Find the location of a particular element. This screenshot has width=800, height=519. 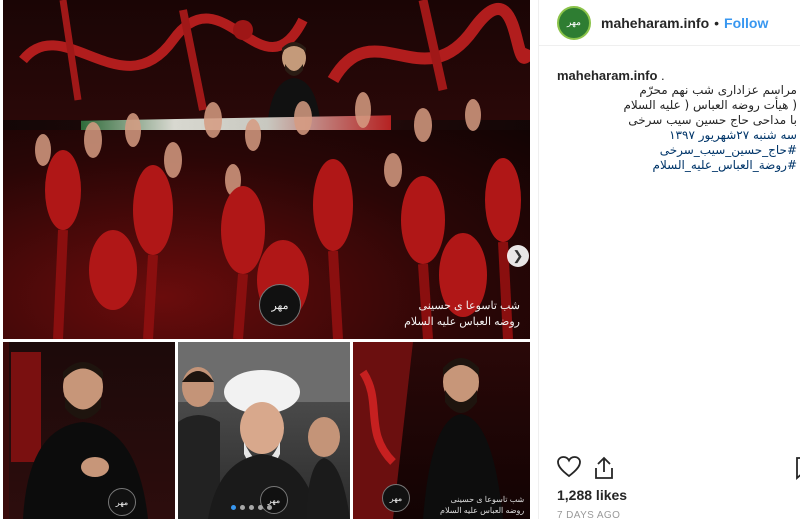

heart-icon is located at coordinates (569, 467).